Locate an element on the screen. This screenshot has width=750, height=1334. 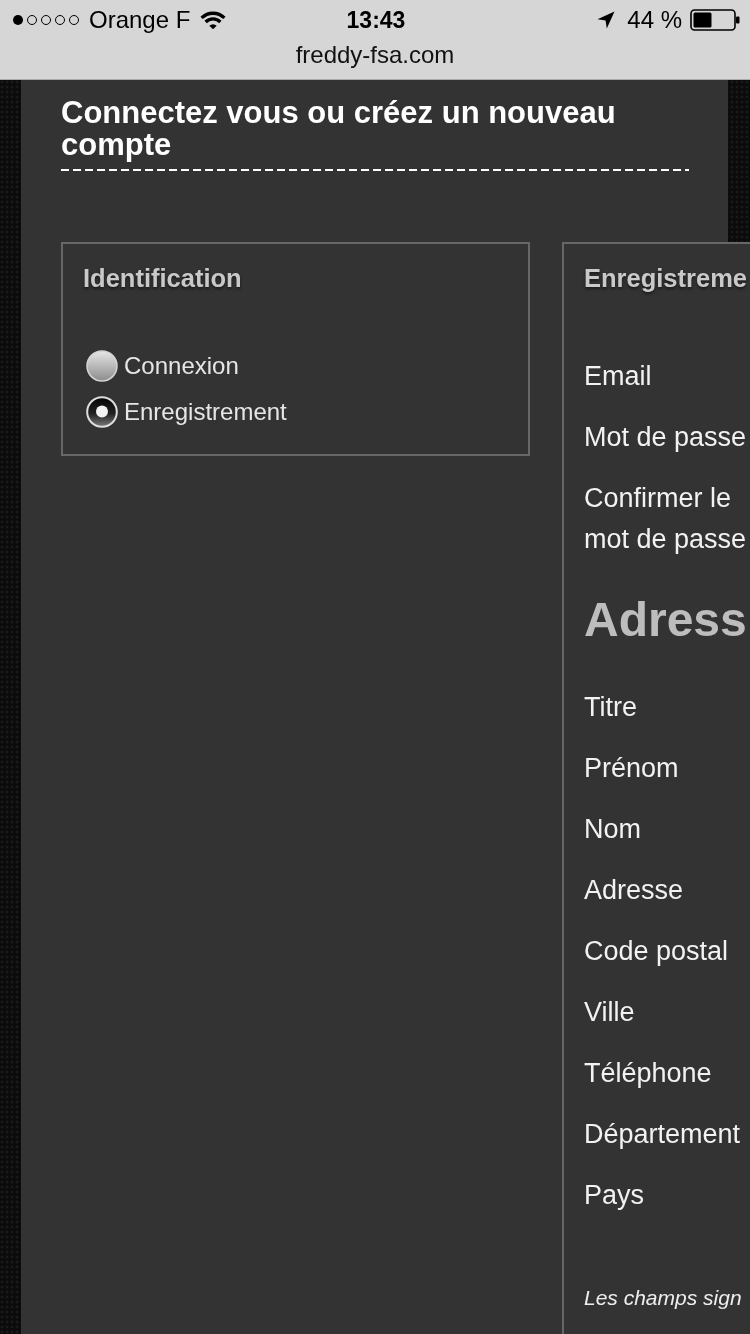
section-title: Identification is located at coordinates (162, 278).